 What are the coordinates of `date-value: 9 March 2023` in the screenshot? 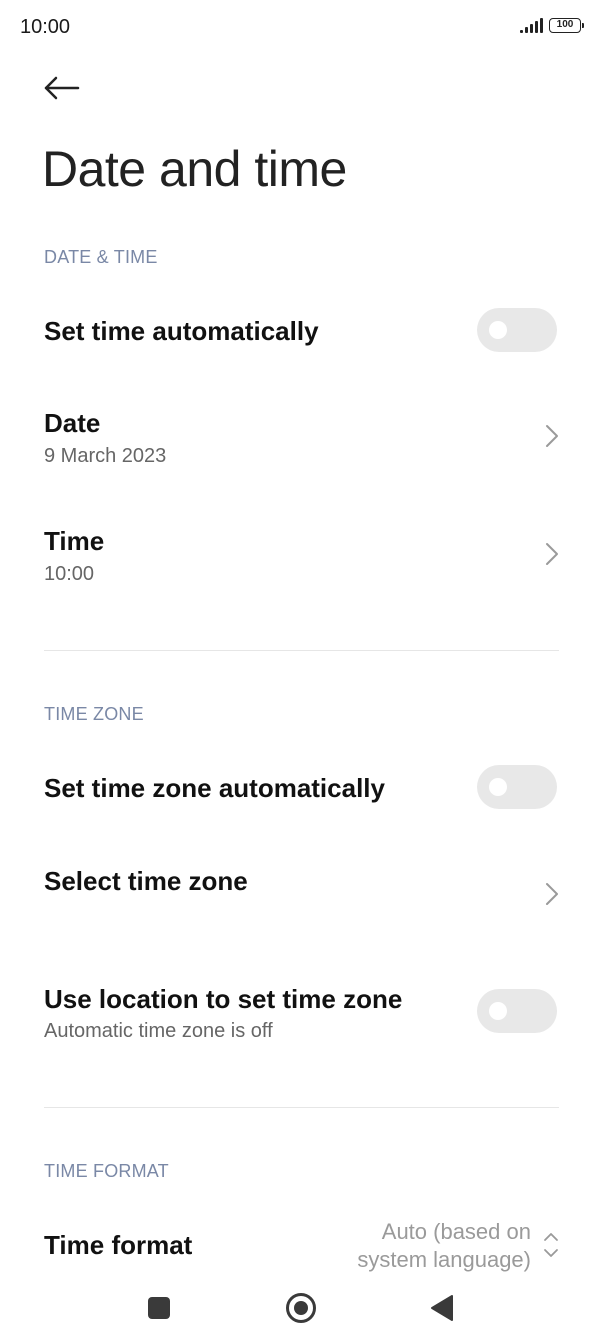 It's located at (105, 456).